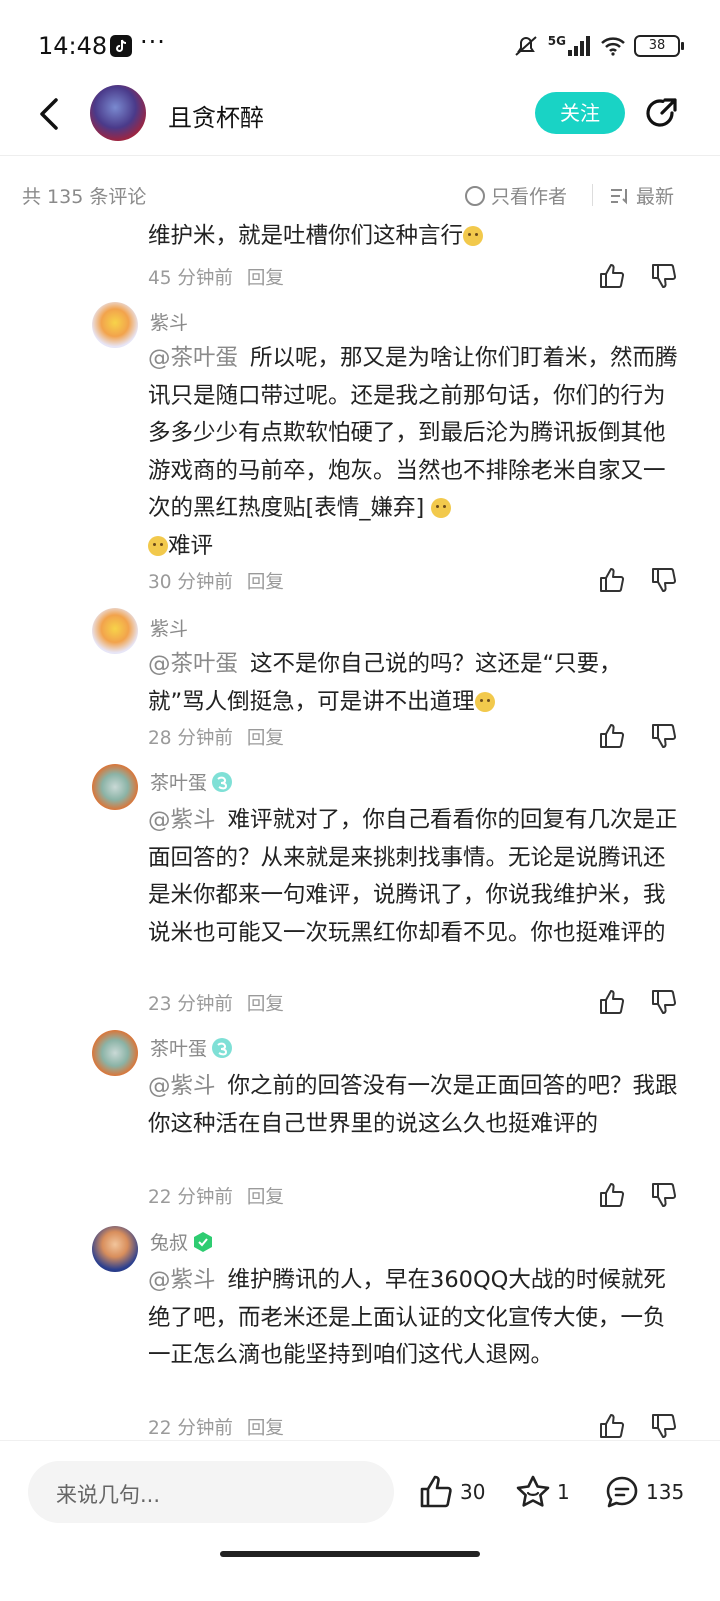 The width and height of the screenshot is (720, 1601). I want to click on more-dots-icon: ···, so click(153, 42).